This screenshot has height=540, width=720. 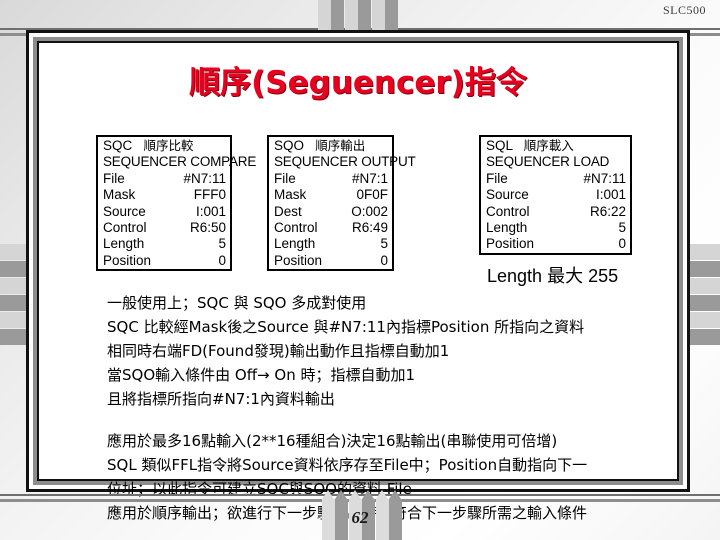 What do you see at coordinates (360, 517) in the screenshot?
I see `page-number: 62` at bounding box center [360, 517].